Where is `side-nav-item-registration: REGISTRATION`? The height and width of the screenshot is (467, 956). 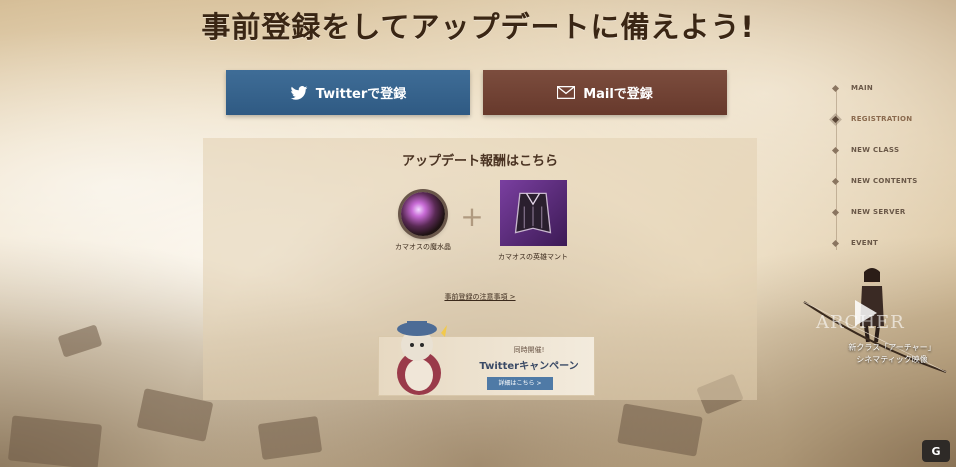
side-nav-item-registration: REGISTRATION is located at coordinates (872, 119).